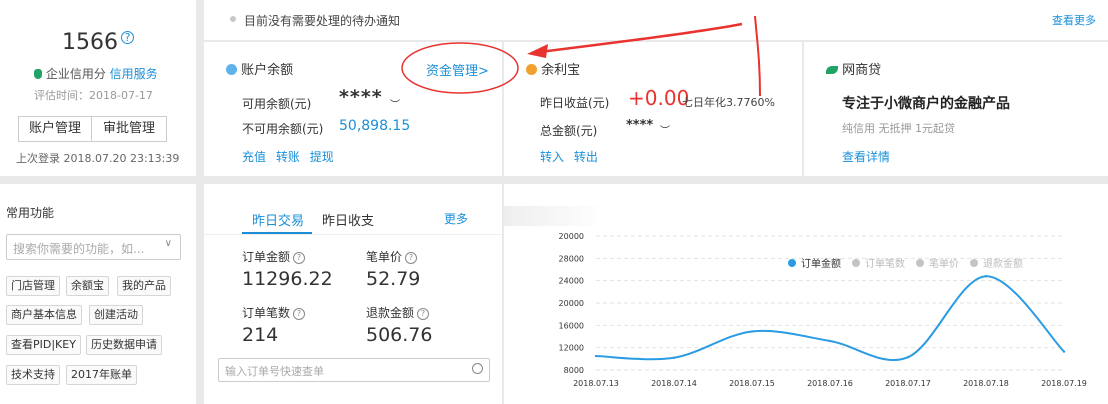 The height and width of the screenshot is (404, 1108). What do you see at coordinates (43, 345) in the screenshot?
I see `tag-pid-key: 查看PID|KEY` at bounding box center [43, 345].